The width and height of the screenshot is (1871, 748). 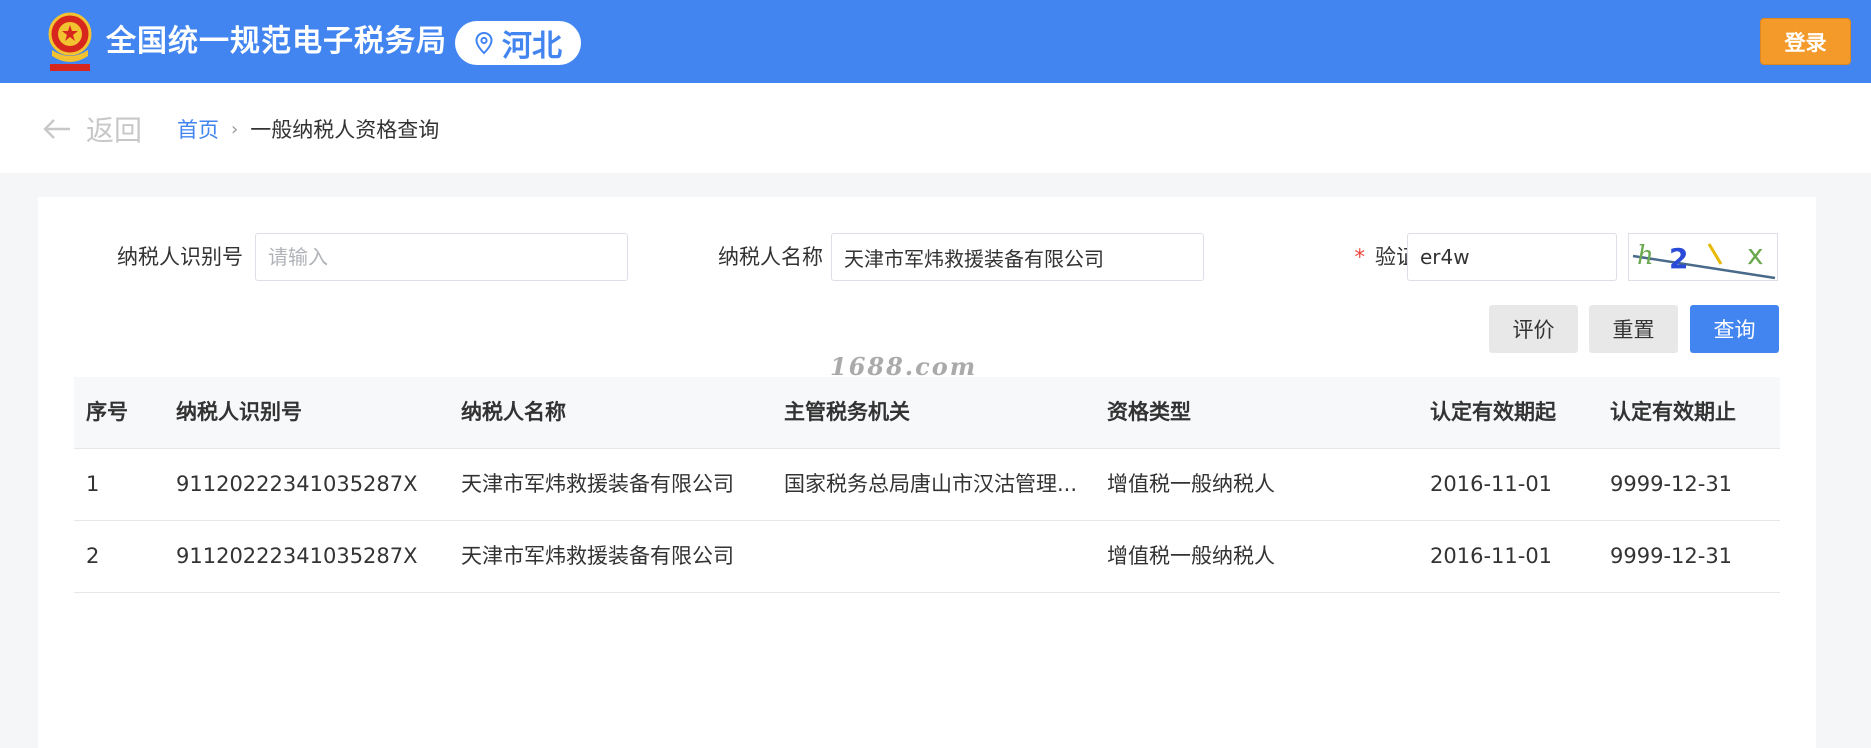 I want to click on cell-tax-authority, so click(x=936, y=556).